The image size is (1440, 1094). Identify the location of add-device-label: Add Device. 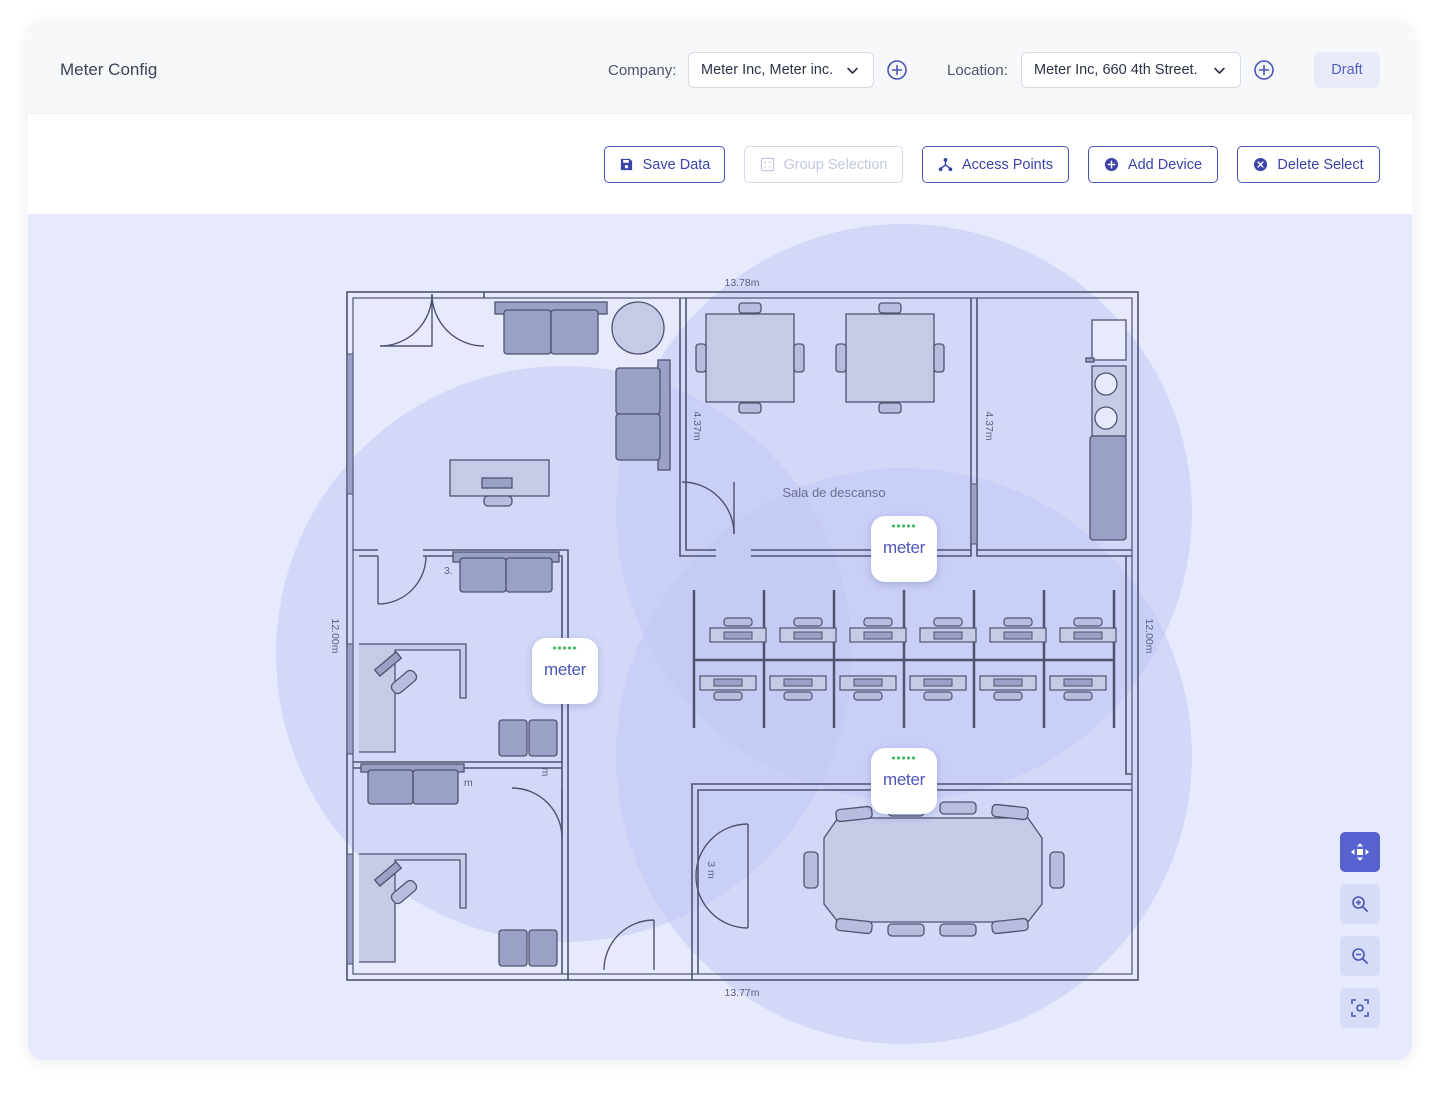
(1165, 164).